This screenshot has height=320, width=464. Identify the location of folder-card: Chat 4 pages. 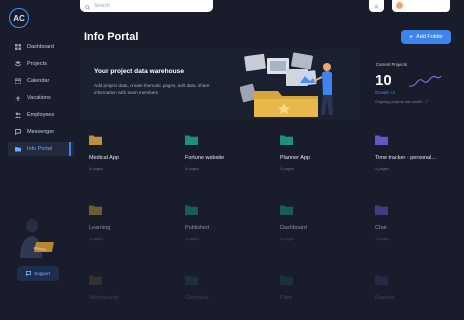
(411, 230).